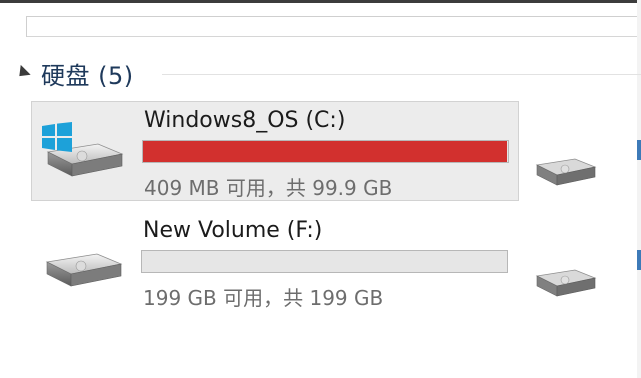 Image resolution: width=641 pixels, height=378 pixels. Describe the element at coordinates (401, 74) in the screenshot. I see `group-separator-line` at that location.